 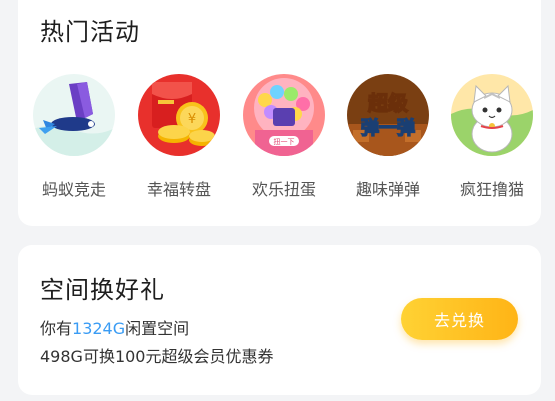 I want to click on activity-gashapon: 扭一下 欢乐扭蛋, so click(x=284, y=137).